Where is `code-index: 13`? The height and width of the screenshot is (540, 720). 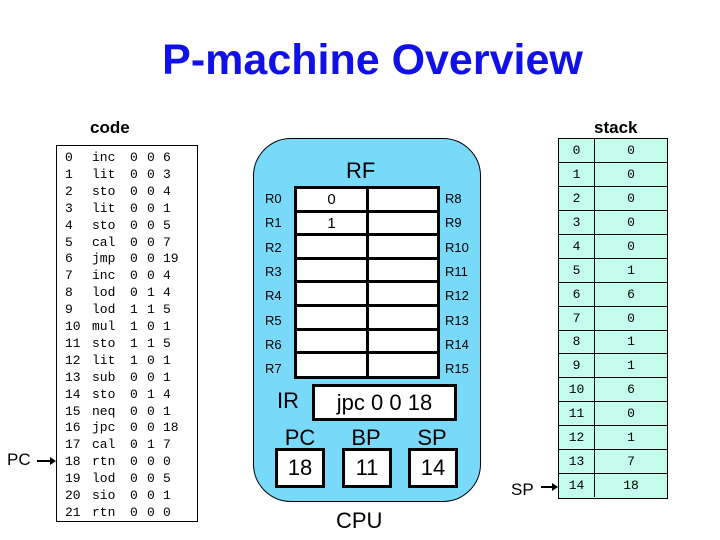 code-index: 13 is located at coordinates (73, 377).